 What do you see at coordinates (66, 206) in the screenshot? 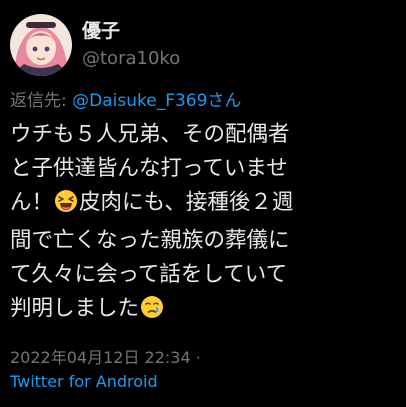
I see `laughing-emoji-icon` at bounding box center [66, 206].